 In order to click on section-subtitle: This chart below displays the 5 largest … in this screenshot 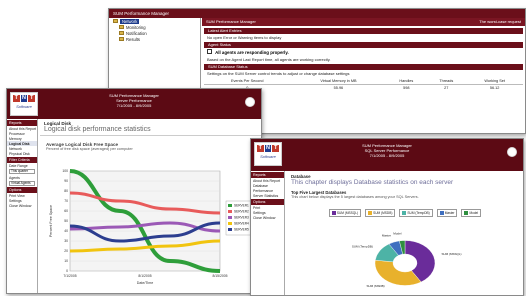, I will do `click(355, 197)`.